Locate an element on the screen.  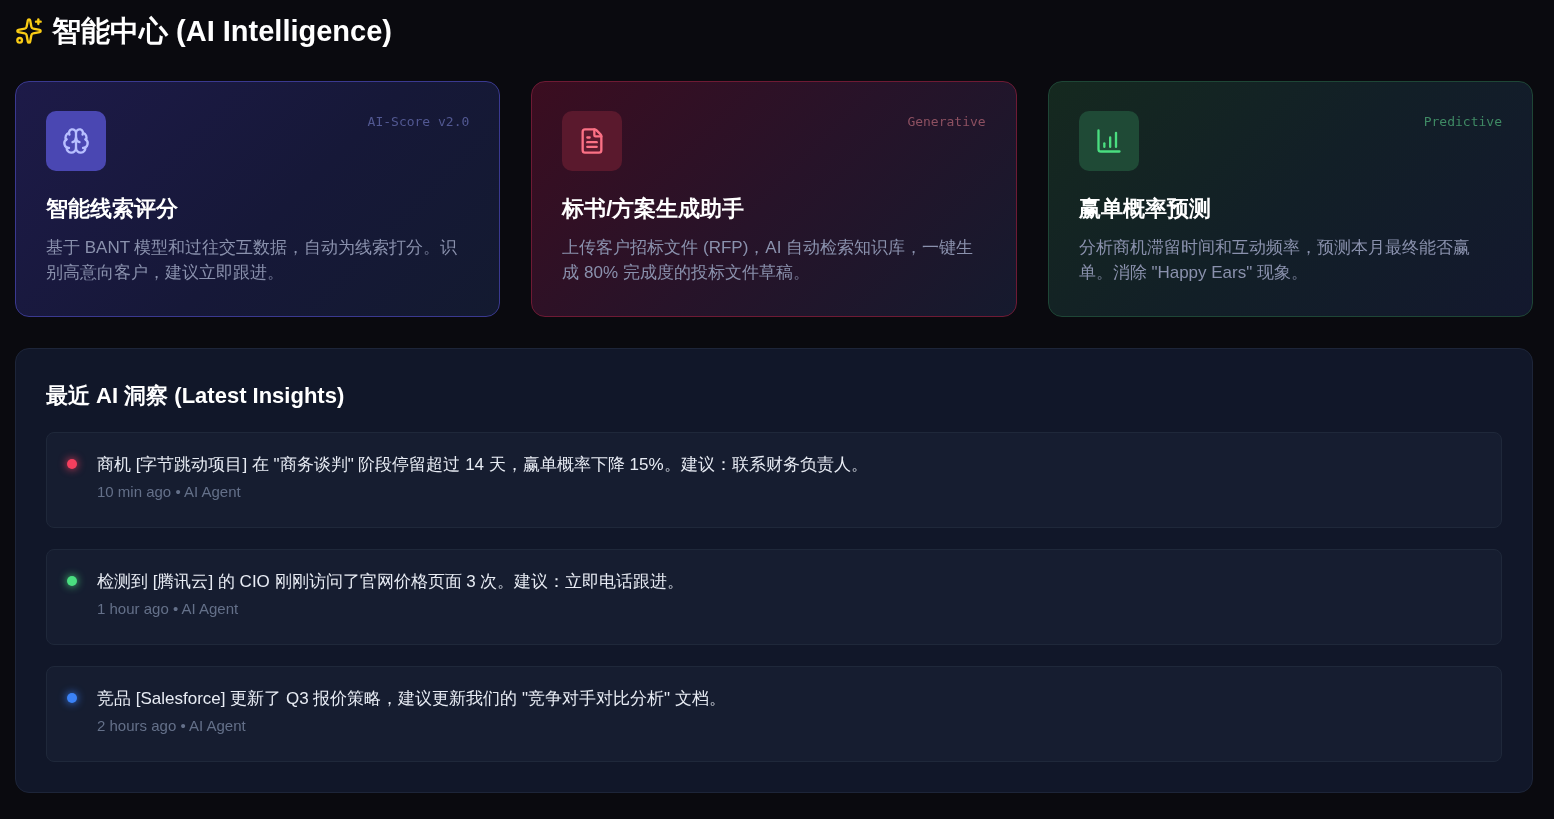
card-description: 基于 BANT 模型和过往交互数据，自动为线索打分。识别高意向客户，建议立即跟进。 is located at coordinates (252, 260).